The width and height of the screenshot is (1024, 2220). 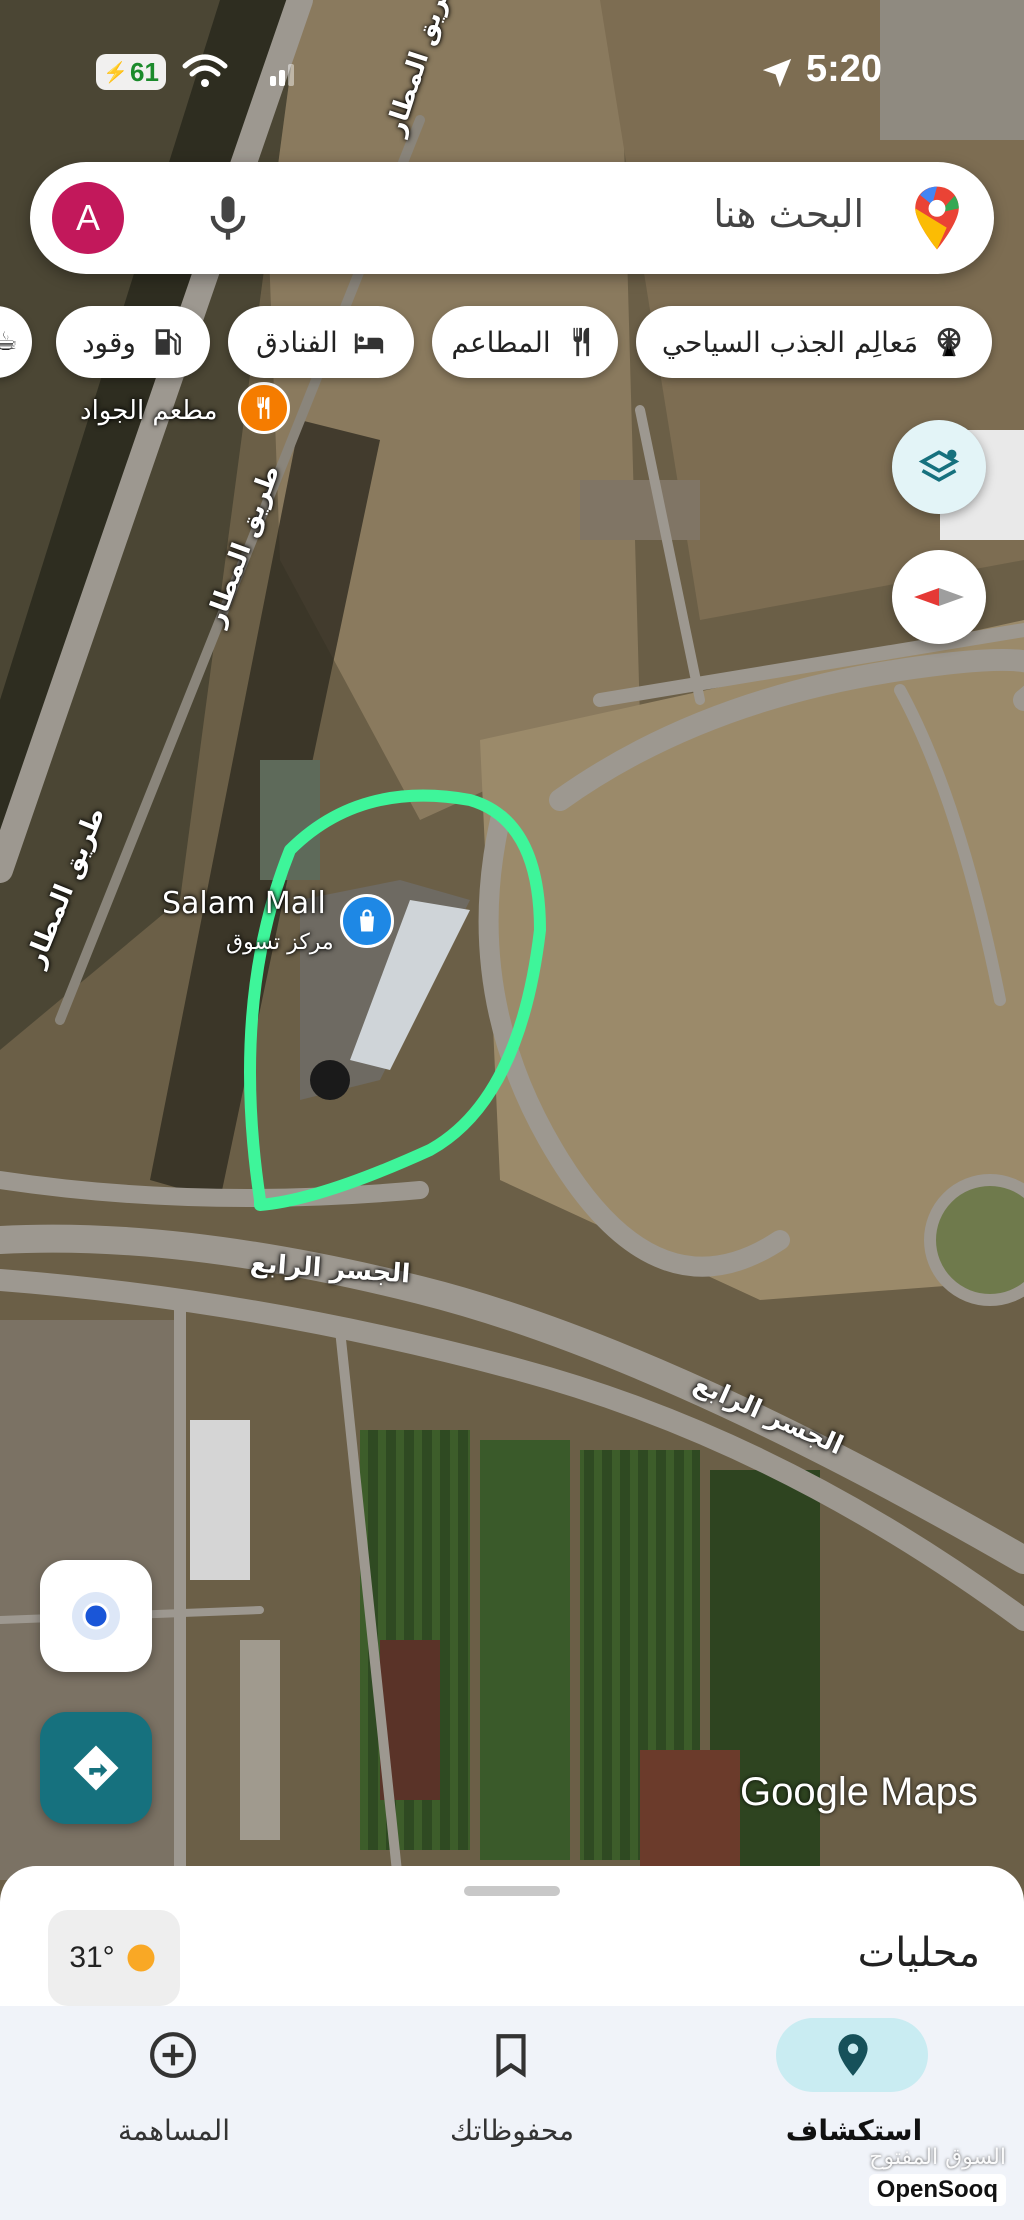 What do you see at coordinates (88, 218) in the screenshot?
I see `account-avatar: A` at bounding box center [88, 218].